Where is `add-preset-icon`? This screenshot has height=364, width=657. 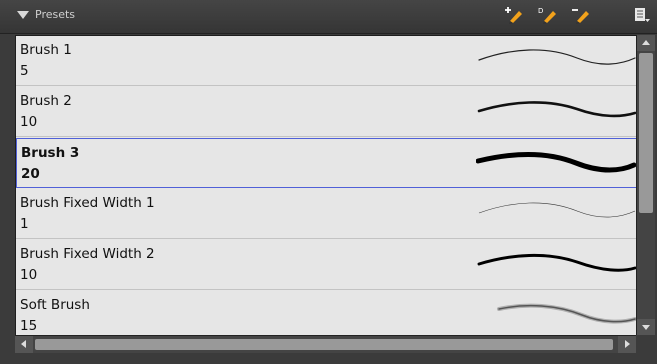 add-preset-icon is located at coordinates (514, 15).